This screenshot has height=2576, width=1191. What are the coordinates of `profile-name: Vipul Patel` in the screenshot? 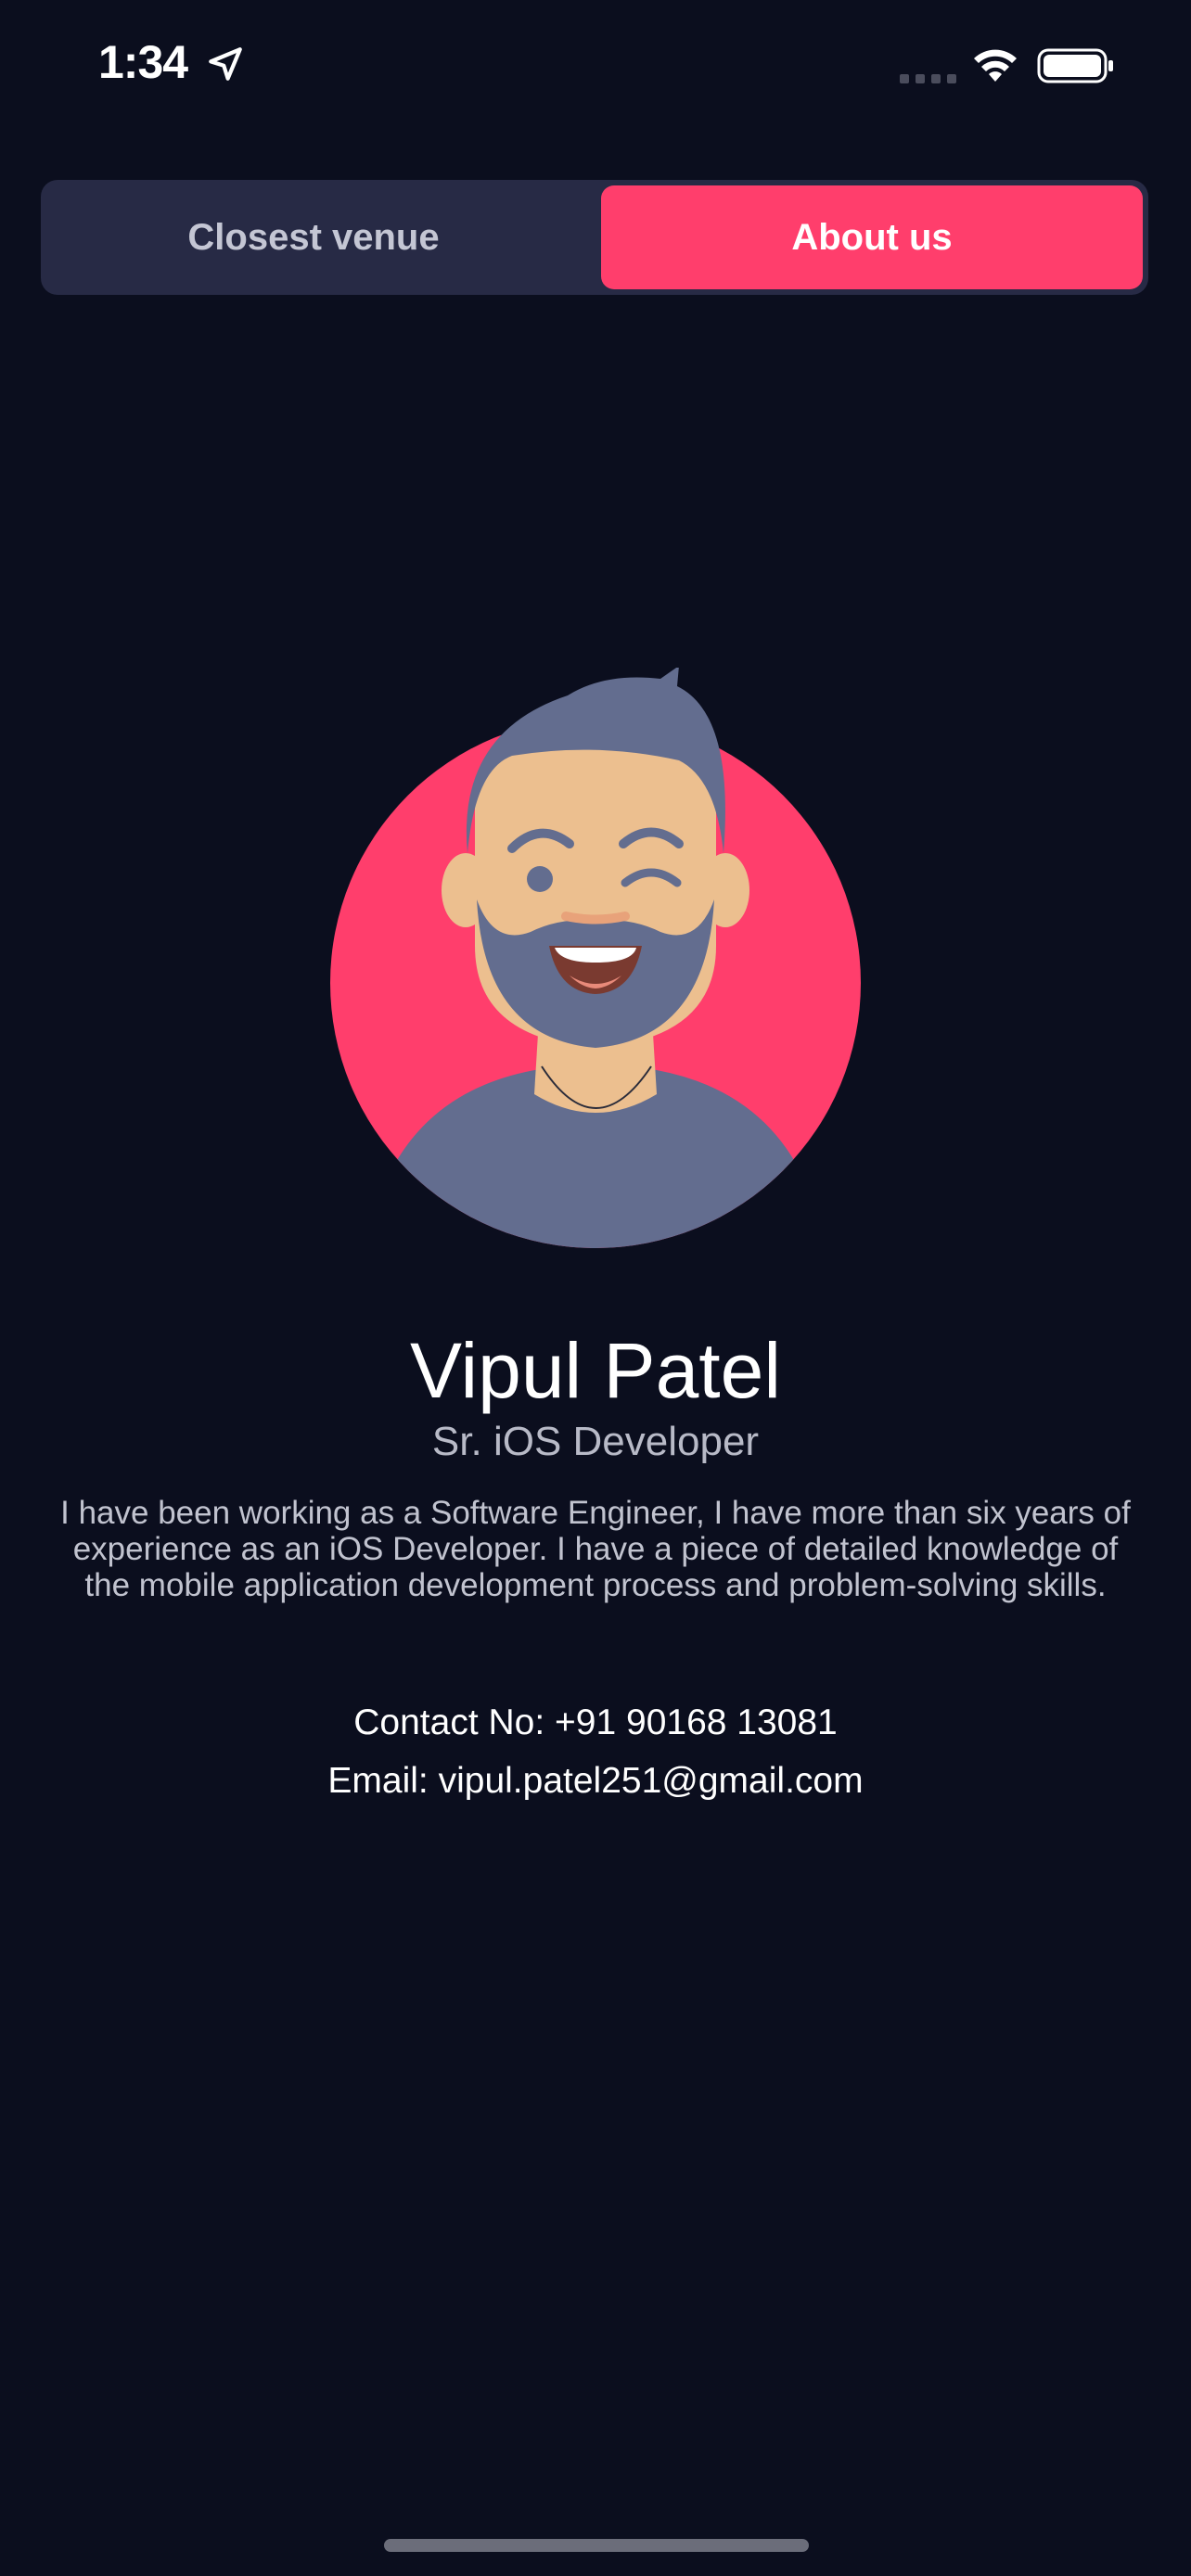 It's located at (595, 1371).